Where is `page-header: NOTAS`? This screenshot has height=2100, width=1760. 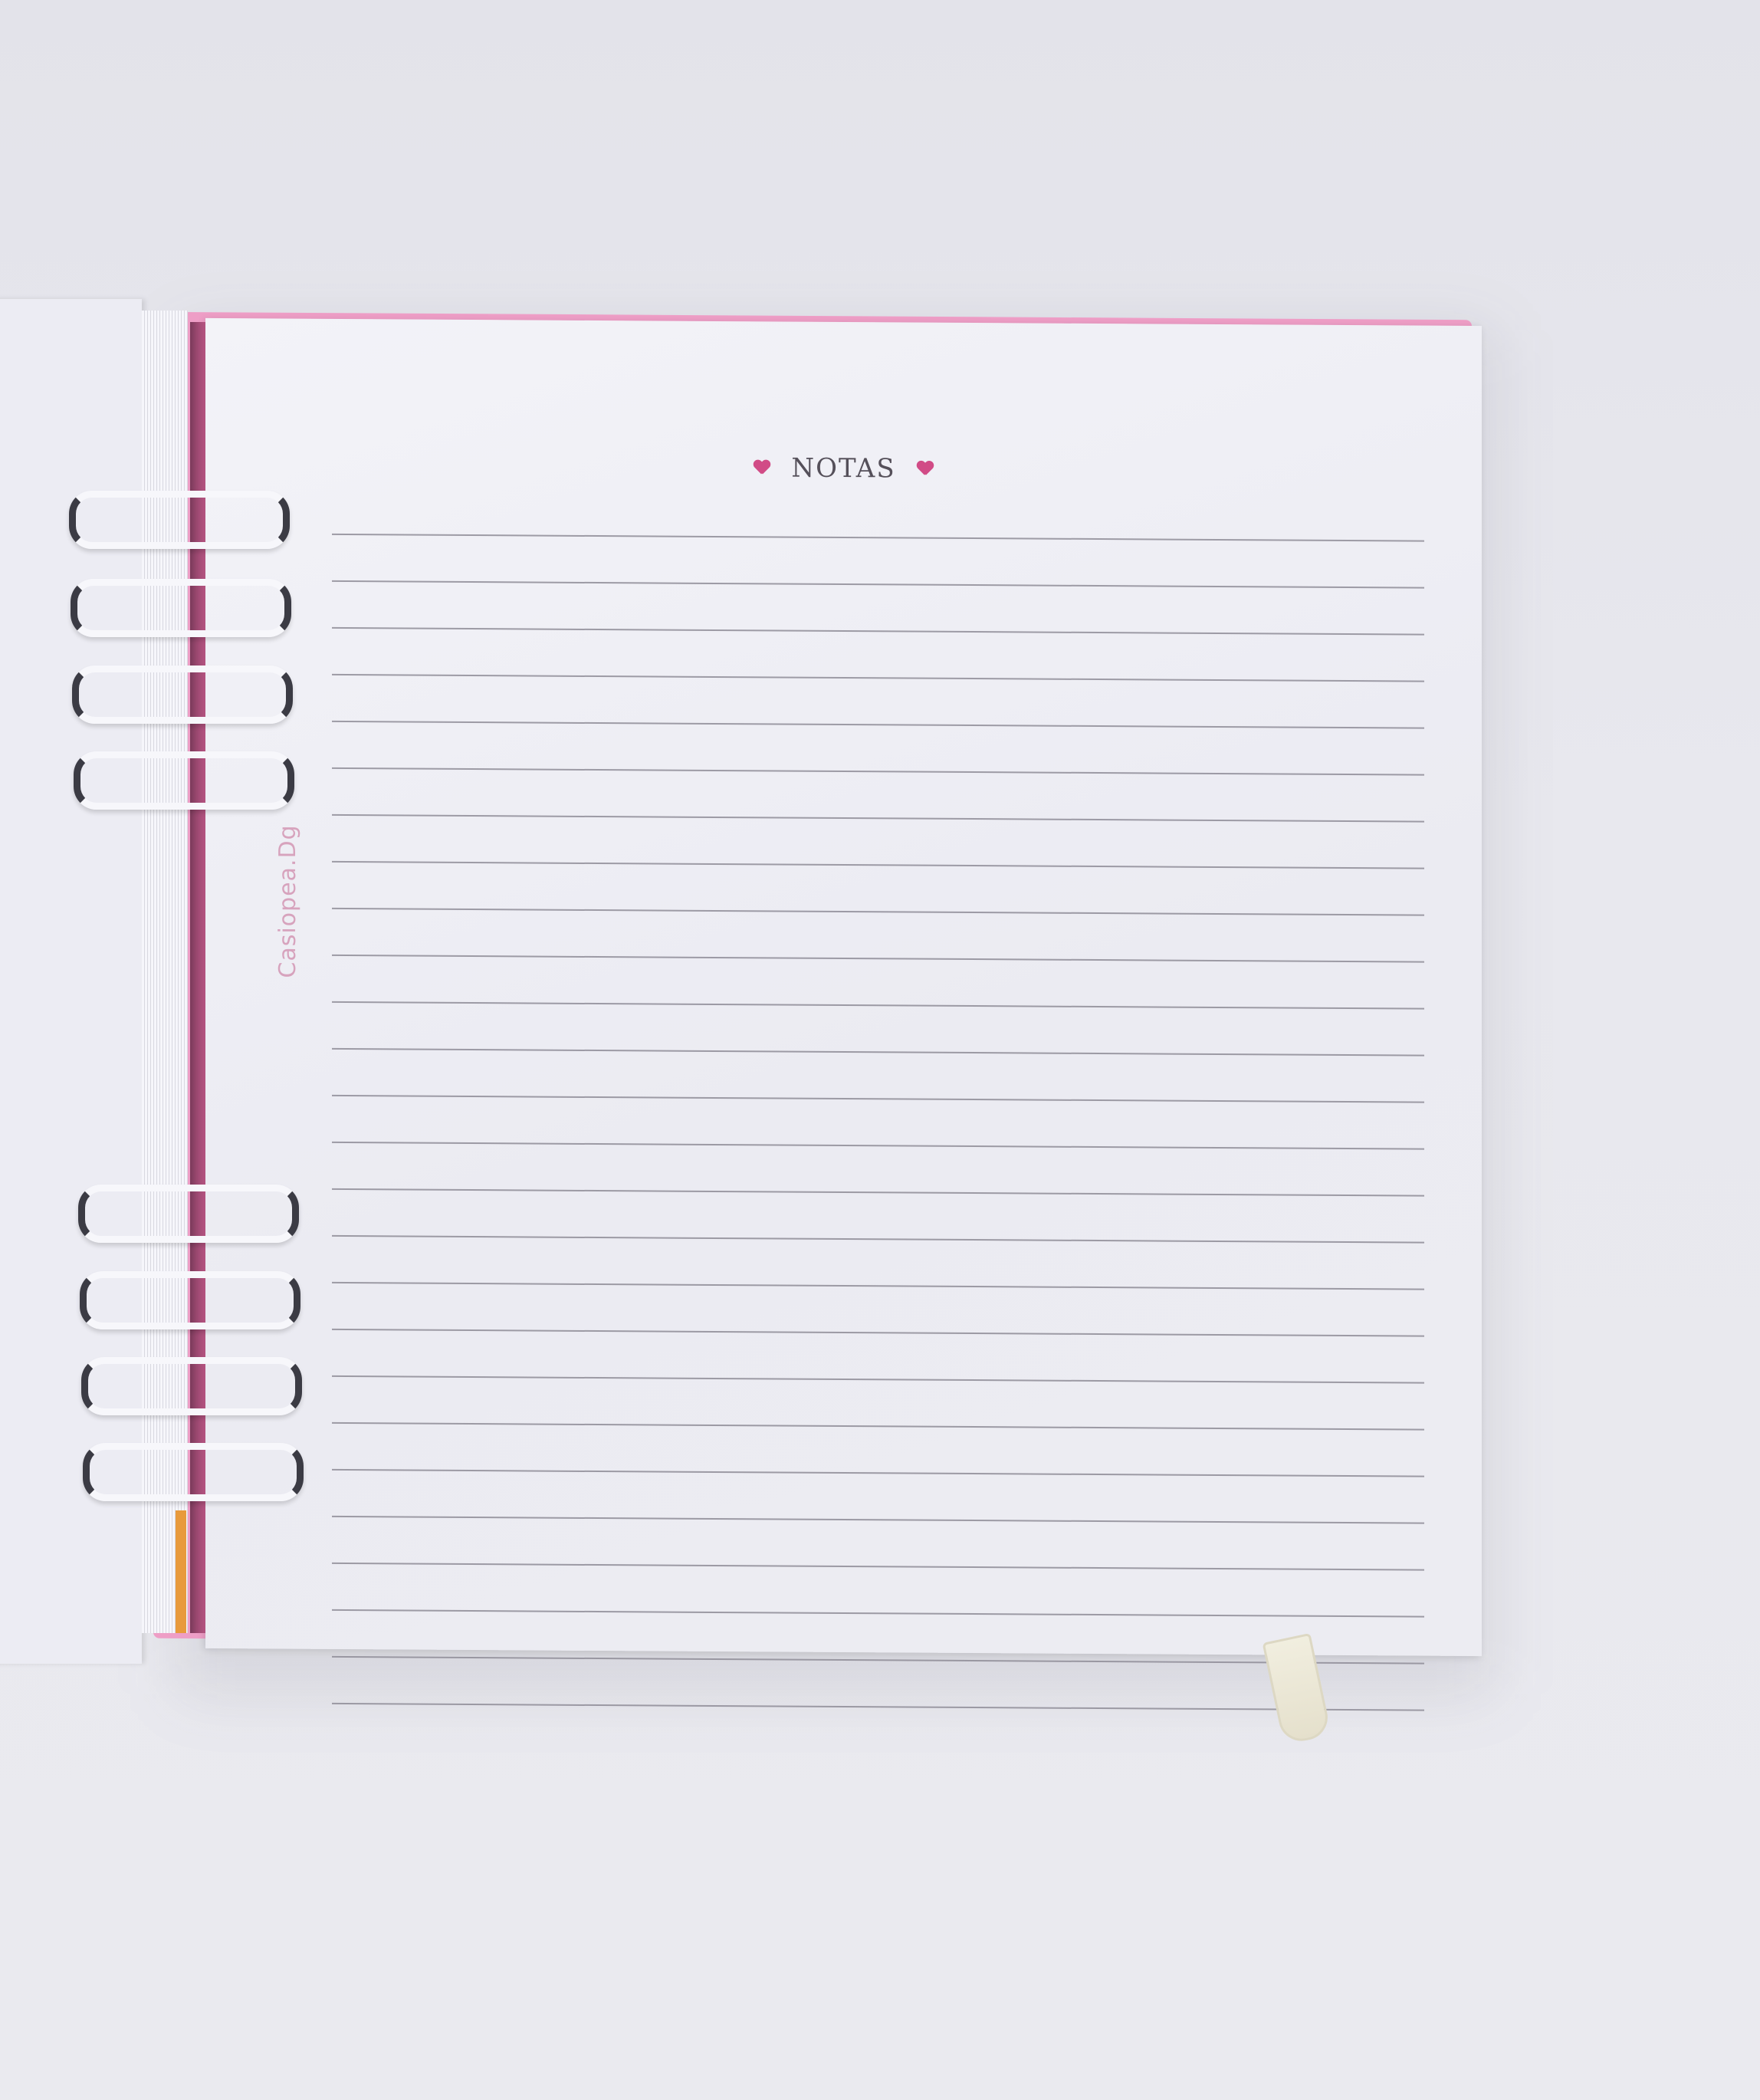 page-header: NOTAS is located at coordinates (843, 468).